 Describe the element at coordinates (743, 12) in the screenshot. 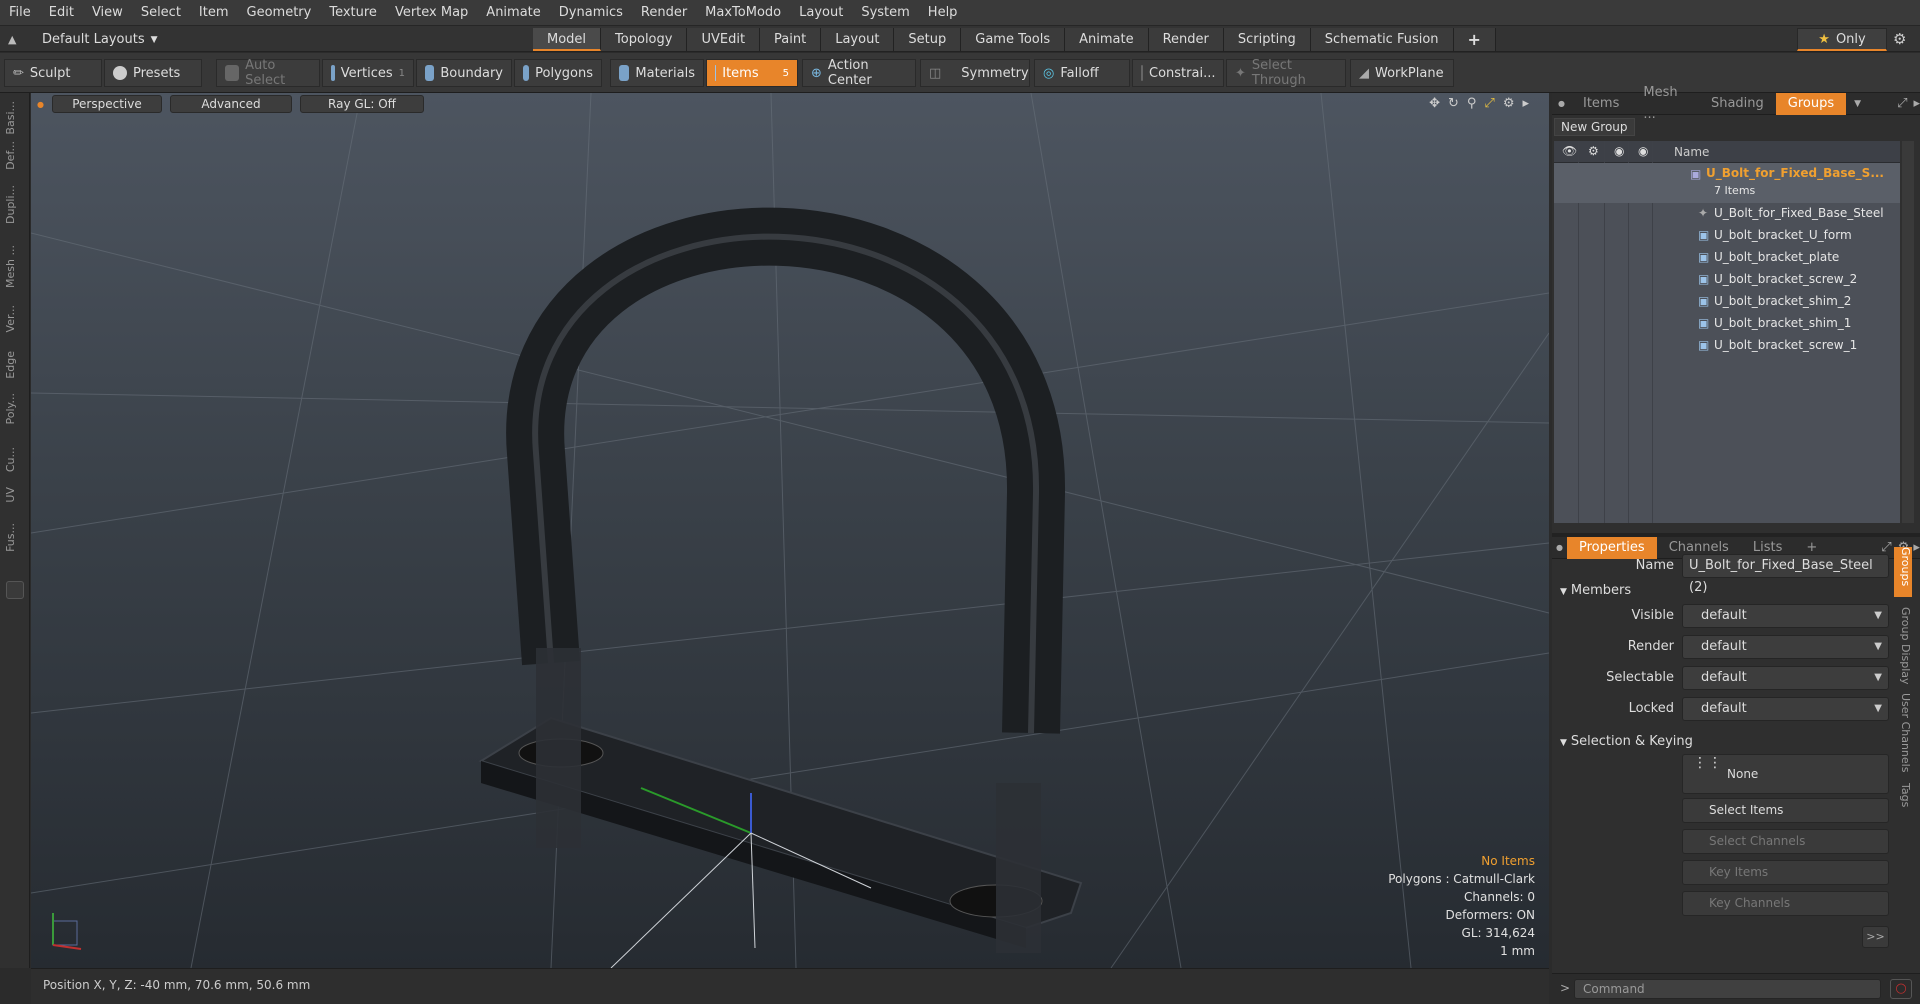

I see `menu-maxtomodo: MaxToModo` at that location.